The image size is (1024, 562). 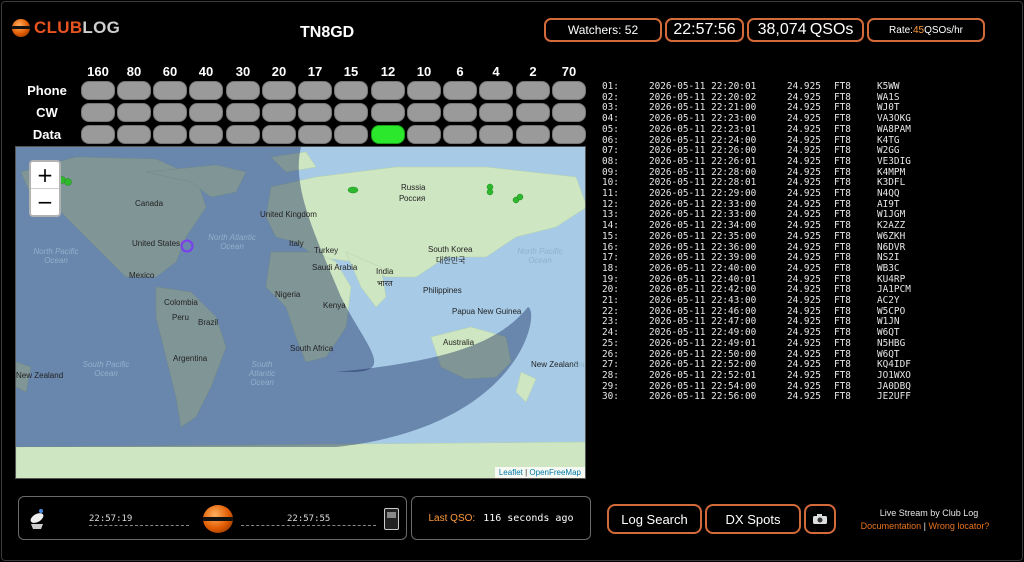 I want to click on clublog-logo: CLUBLOG, so click(x=66, y=28).